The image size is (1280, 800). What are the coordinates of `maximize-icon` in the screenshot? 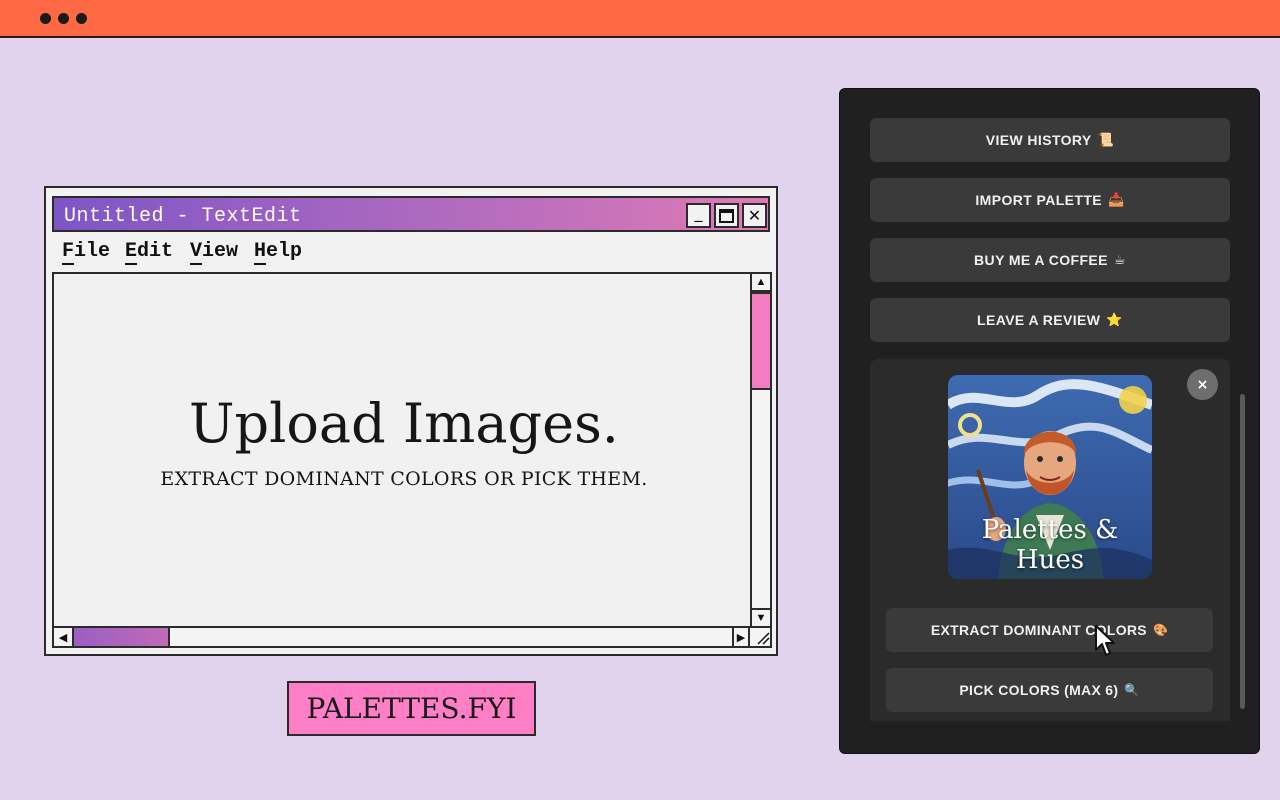 It's located at (726, 215).